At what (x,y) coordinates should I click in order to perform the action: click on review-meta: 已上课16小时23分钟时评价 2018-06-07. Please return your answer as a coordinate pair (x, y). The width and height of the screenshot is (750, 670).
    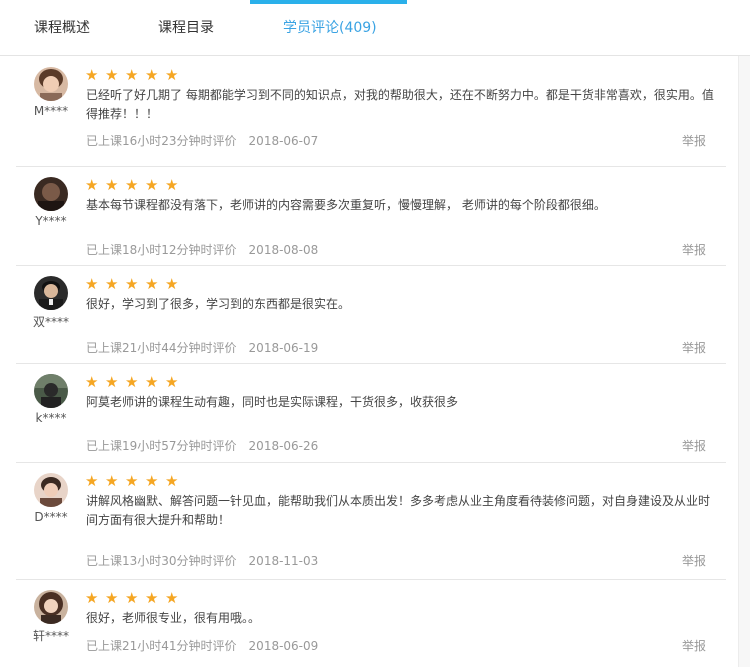
    Looking at the image, I should click on (202, 140).